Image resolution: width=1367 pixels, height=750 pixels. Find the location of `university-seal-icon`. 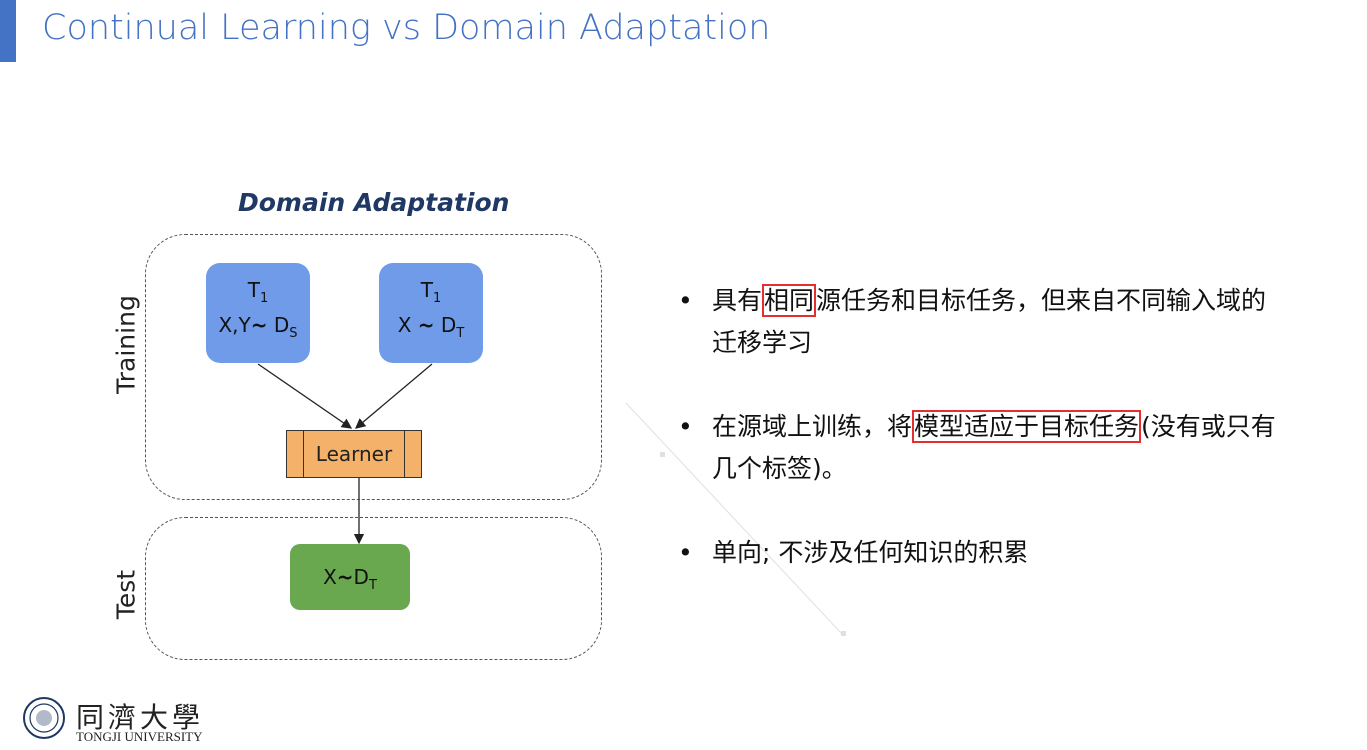

university-seal-icon is located at coordinates (44, 718).